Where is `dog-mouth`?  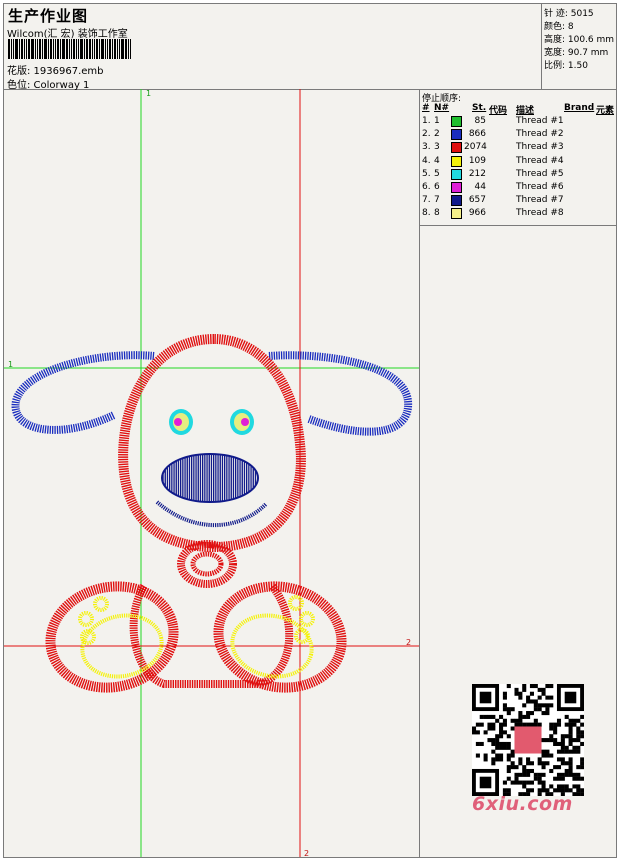 dog-mouth is located at coordinates (211, 514).